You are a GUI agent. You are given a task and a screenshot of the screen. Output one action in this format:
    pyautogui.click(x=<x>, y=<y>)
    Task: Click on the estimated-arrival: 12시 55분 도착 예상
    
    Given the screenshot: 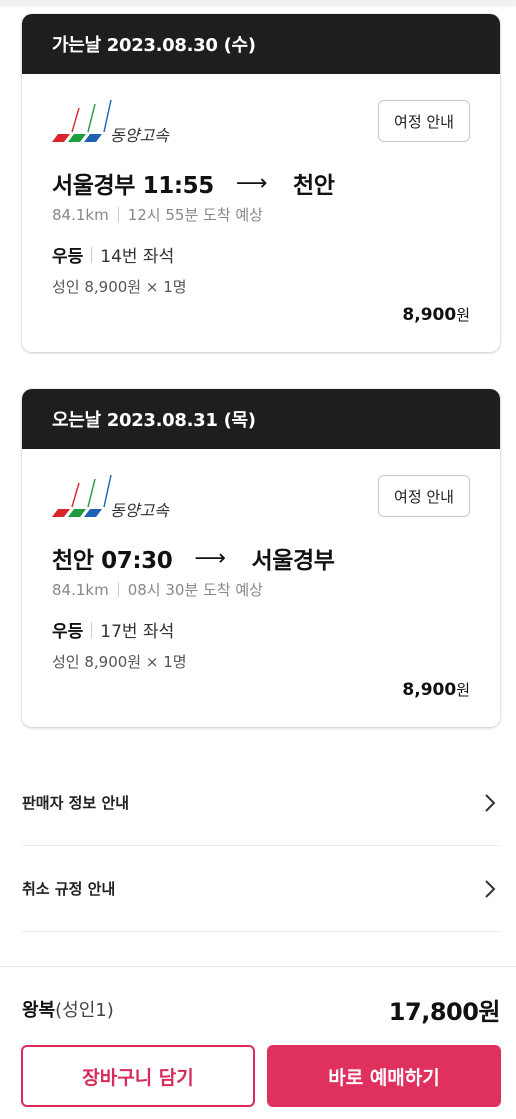 What is the action you would take?
    pyautogui.click(x=195, y=215)
    